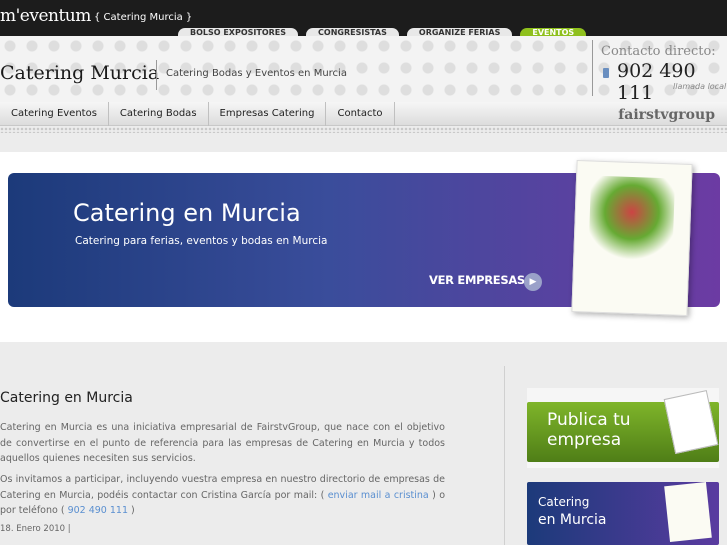 The image size is (727, 545). Describe the element at coordinates (156, 75) in the screenshot. I see `title-separator` at that location.